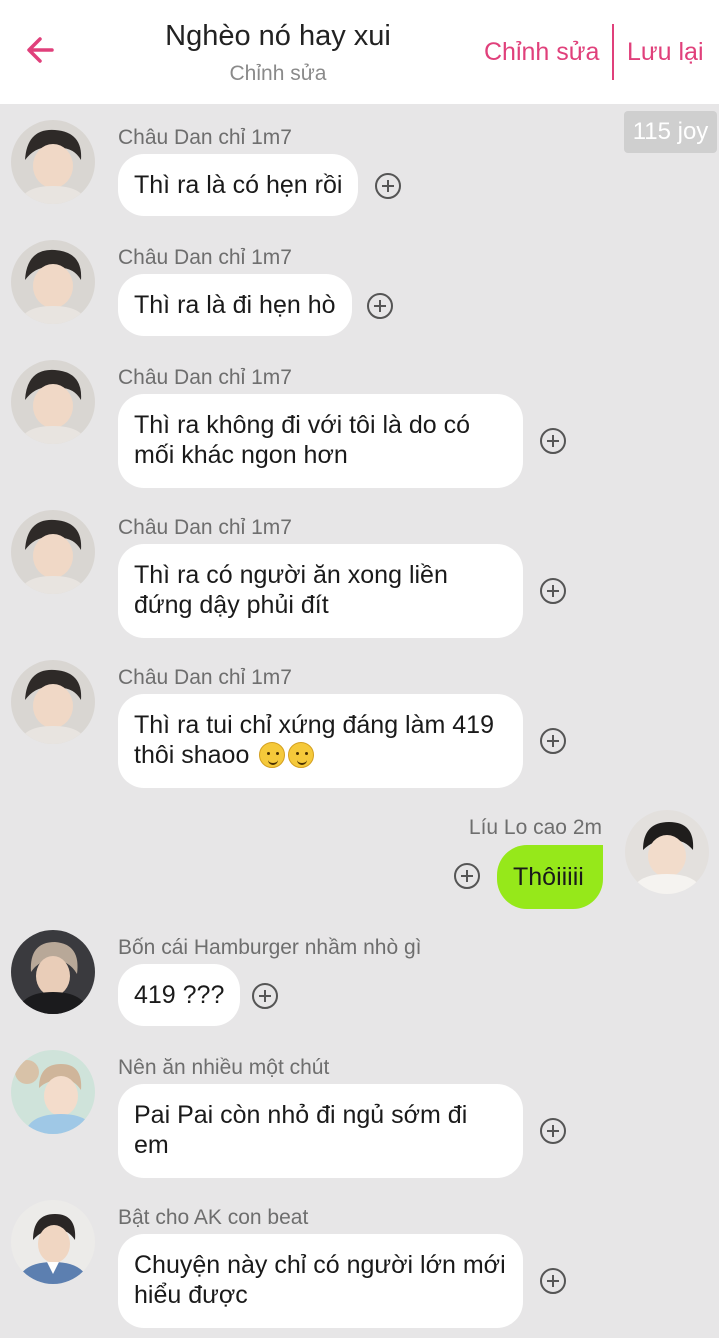 Image resolution: width=719 pixels, height=1338 pixels. What do you see at coordinates (670, 132) in the screenshot?
I see `joy-badge: 115 joy` at bounding box center [670, 132].